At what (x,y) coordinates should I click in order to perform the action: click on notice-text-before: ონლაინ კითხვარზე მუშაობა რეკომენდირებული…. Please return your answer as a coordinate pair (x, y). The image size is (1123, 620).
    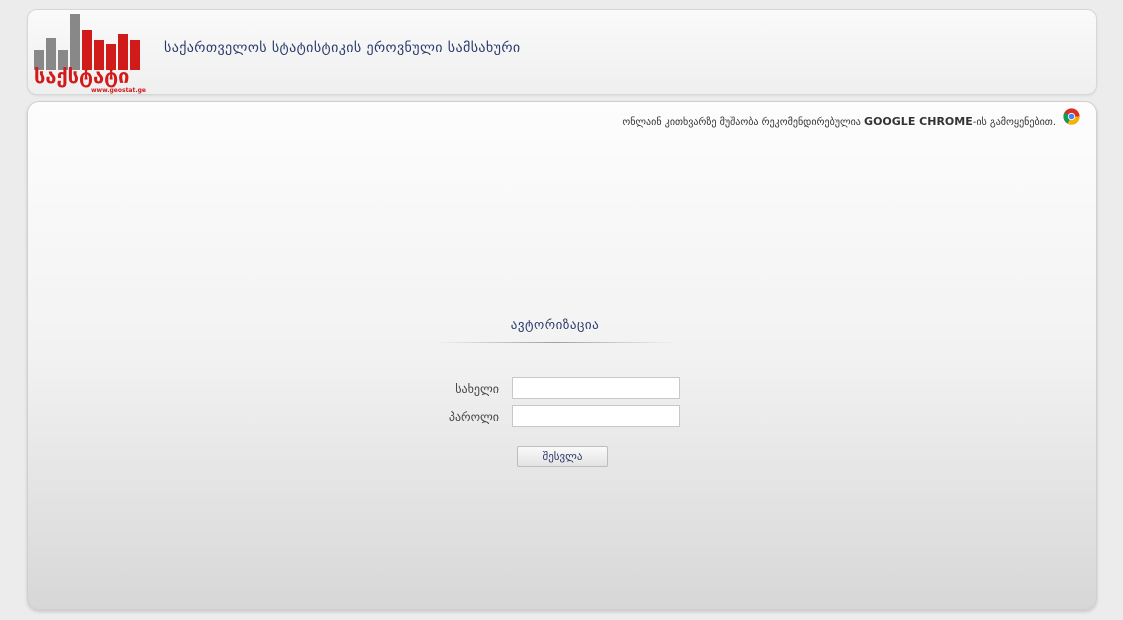
    Looking at the image, I should click on (743, 122).